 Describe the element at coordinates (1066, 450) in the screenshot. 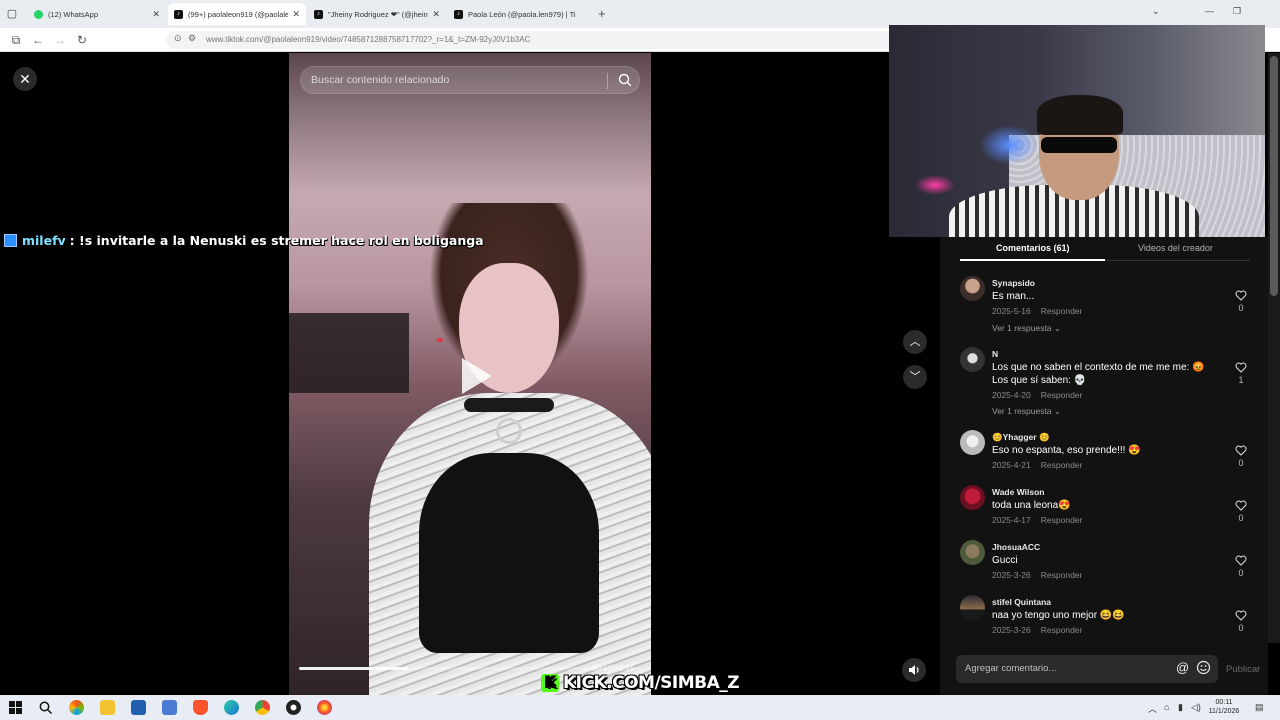

I see `comment-text: Eso no espanta, eso prende!!! 😍` at that location.